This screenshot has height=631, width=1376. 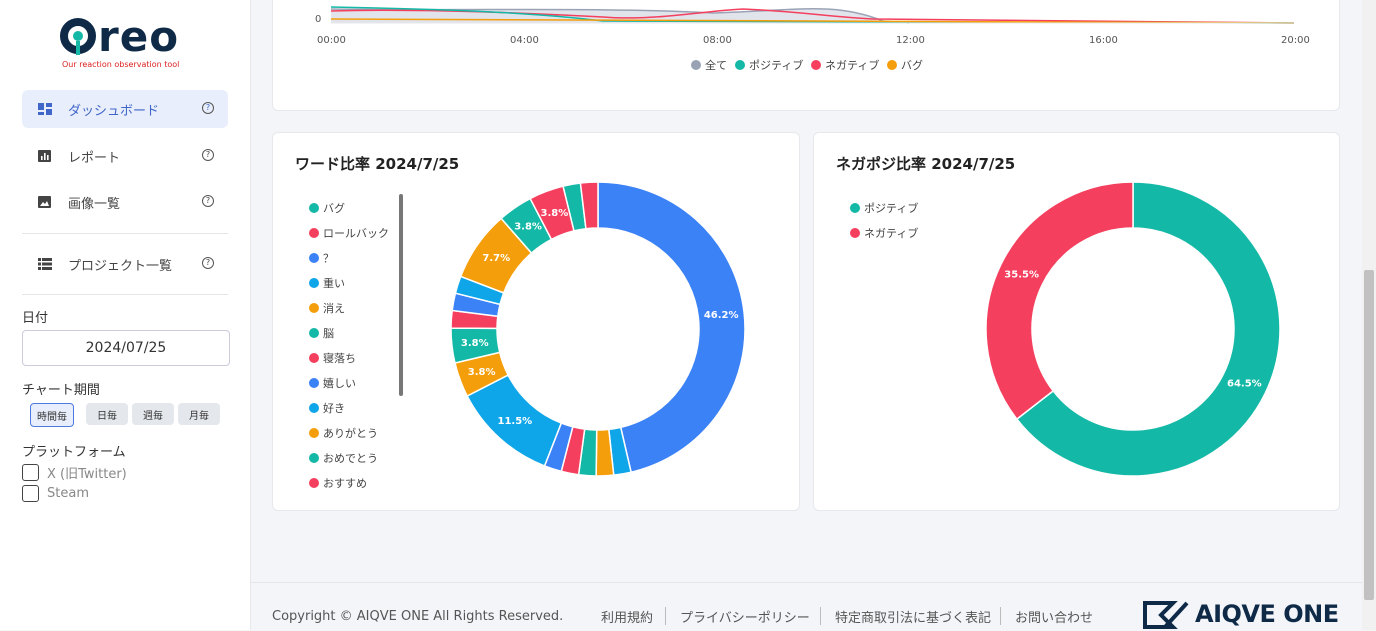 I want to click on image-icon, so click(x=45, y=202).